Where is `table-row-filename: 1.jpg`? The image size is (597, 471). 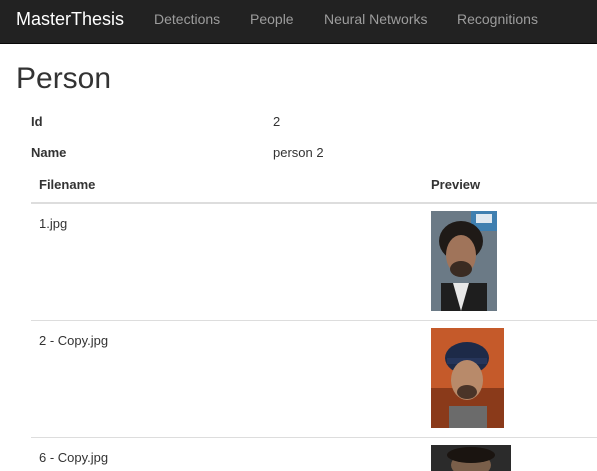 table-row-filename: 1.jpg is located at coordinates (53, 223).